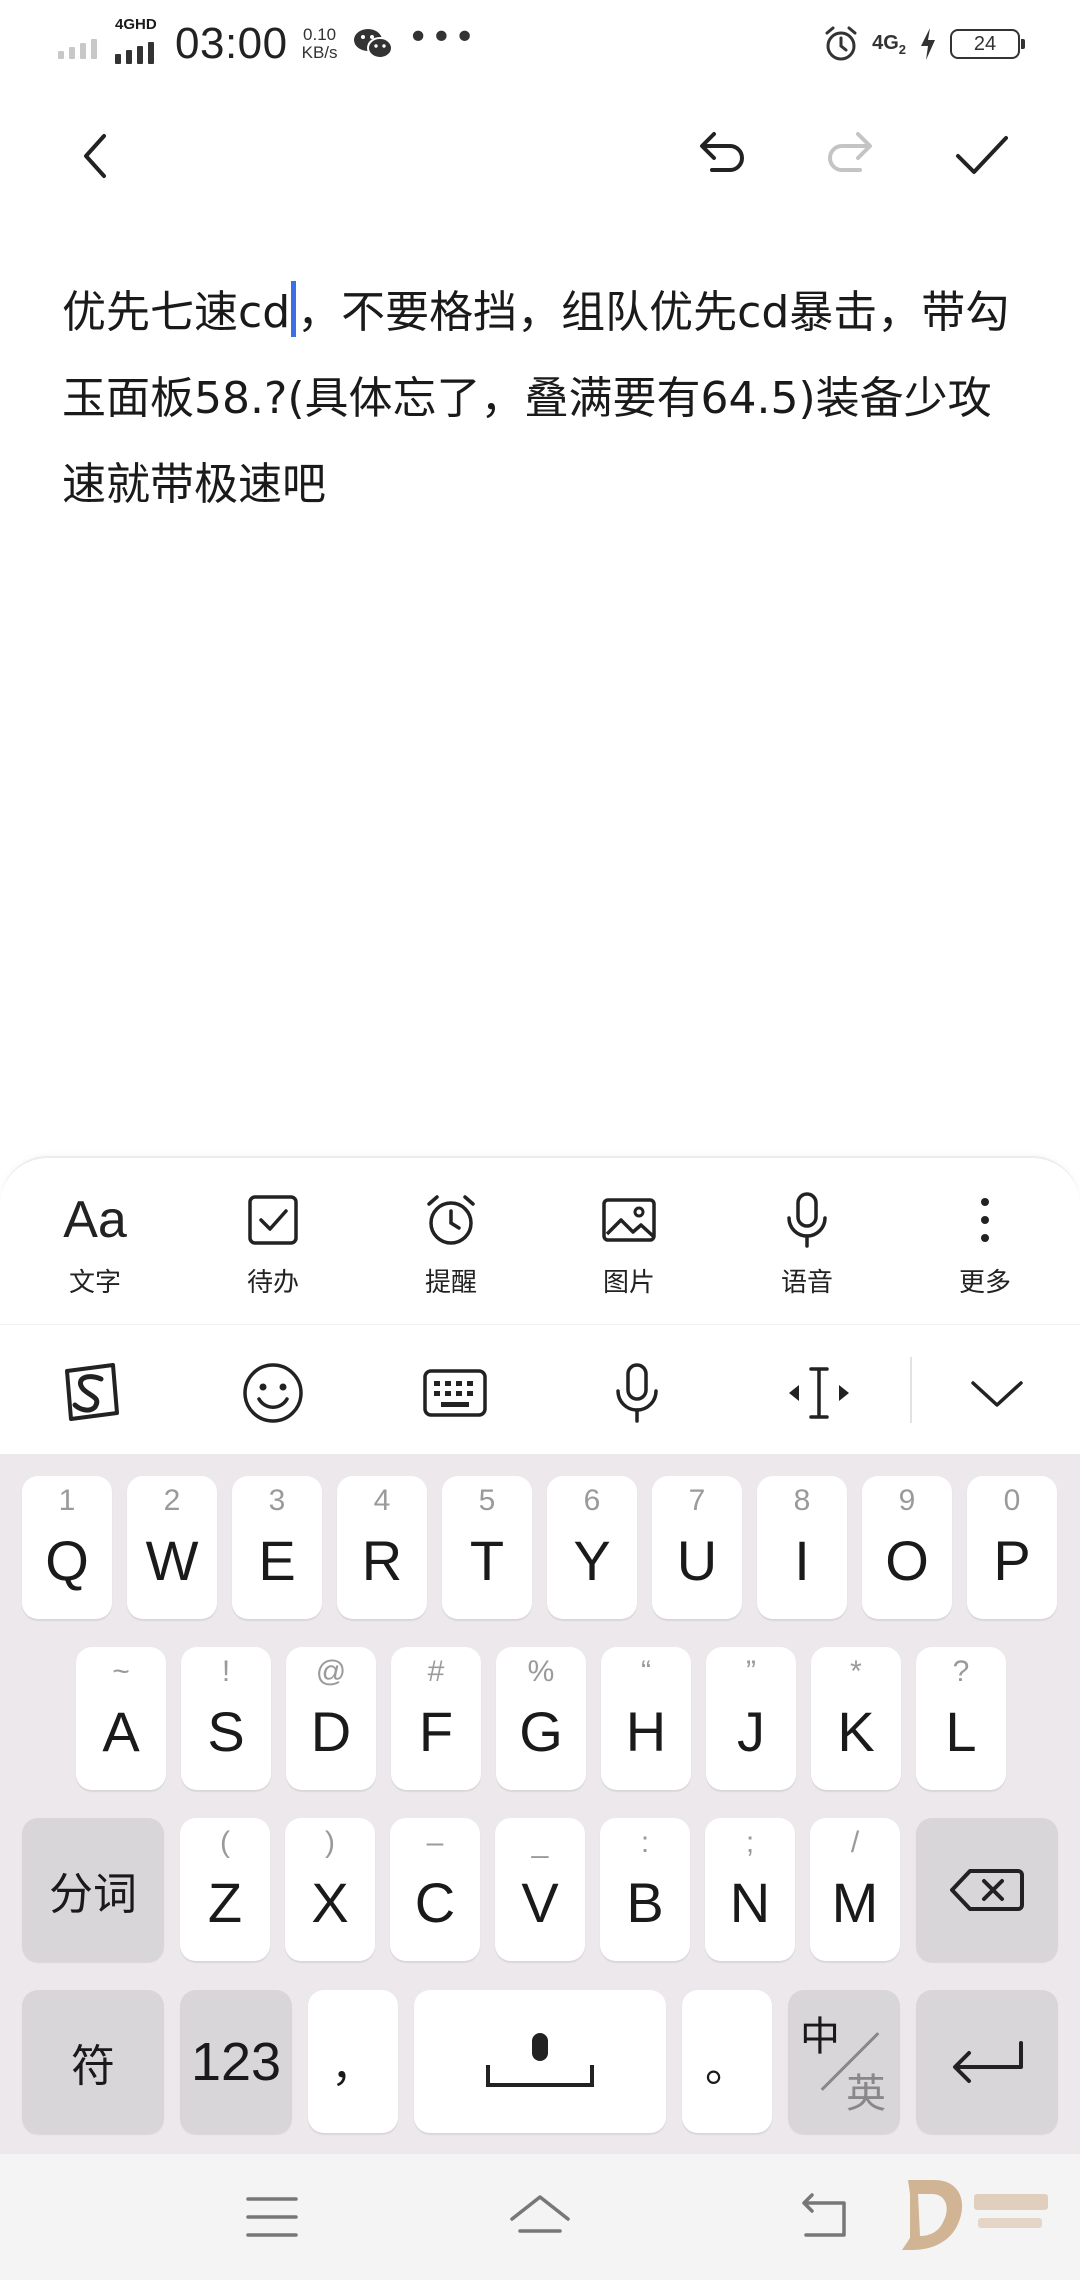 This screenshot has height=2280, width=1080. What do you see at coordinates (330, 1889) in the screenshot?
I see `key-x: ) X` at bounding box center [330, 1889].